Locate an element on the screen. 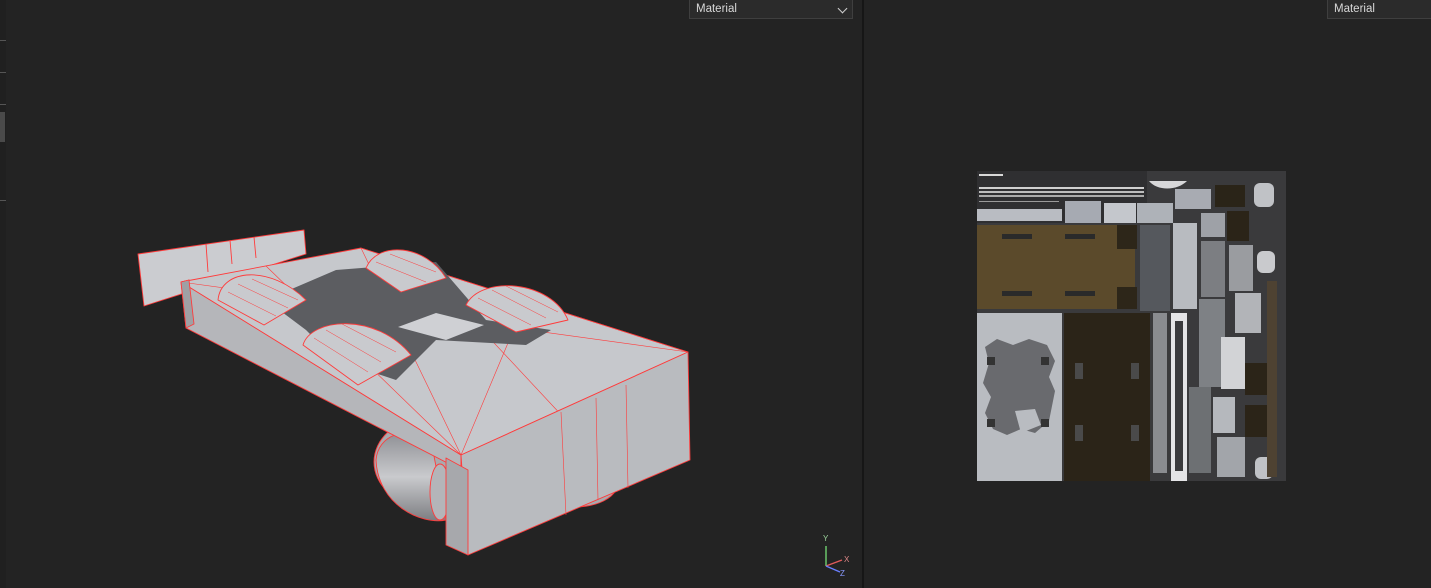 This screenshot has width=1431, height=588. x-axis-label: X is located at coordinates (847, 559).